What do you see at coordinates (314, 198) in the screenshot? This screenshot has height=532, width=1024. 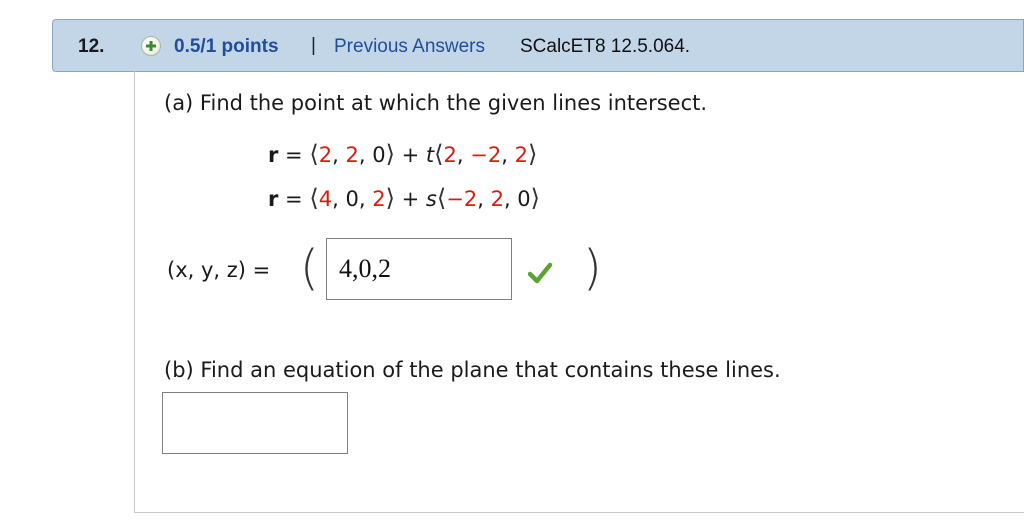 I see `line2-open-angle: ⟨` at bounding box center [314, 198].